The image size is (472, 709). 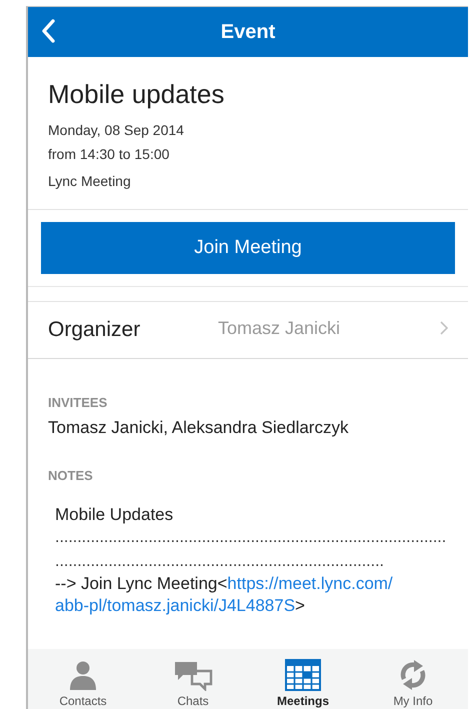 What do you see at coordinates (114, 515) in the screenshot?
I see `notes-title: Mobile Updates` at bounding box center [114, 515].